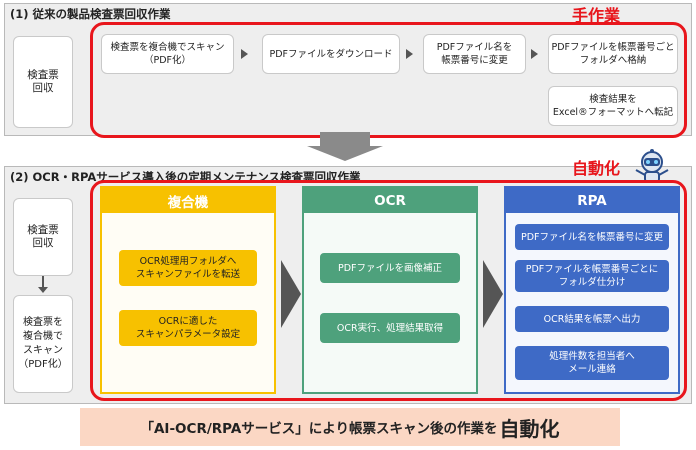 The image size is (696, 450). Describe the element at coordinates (43, 344) in the screenshot. I see `section2-left-box-scan: 検査票を 複合機で スキャン （PDF化）` at that location.